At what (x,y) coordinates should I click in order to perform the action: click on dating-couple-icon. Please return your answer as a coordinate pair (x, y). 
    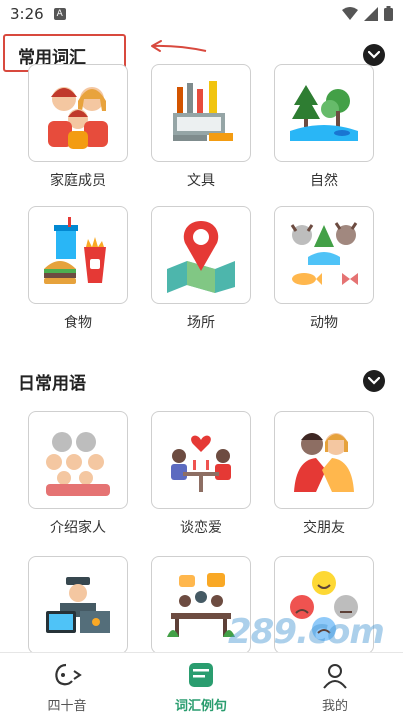
    Looking at the image, I should click on (201, 463).